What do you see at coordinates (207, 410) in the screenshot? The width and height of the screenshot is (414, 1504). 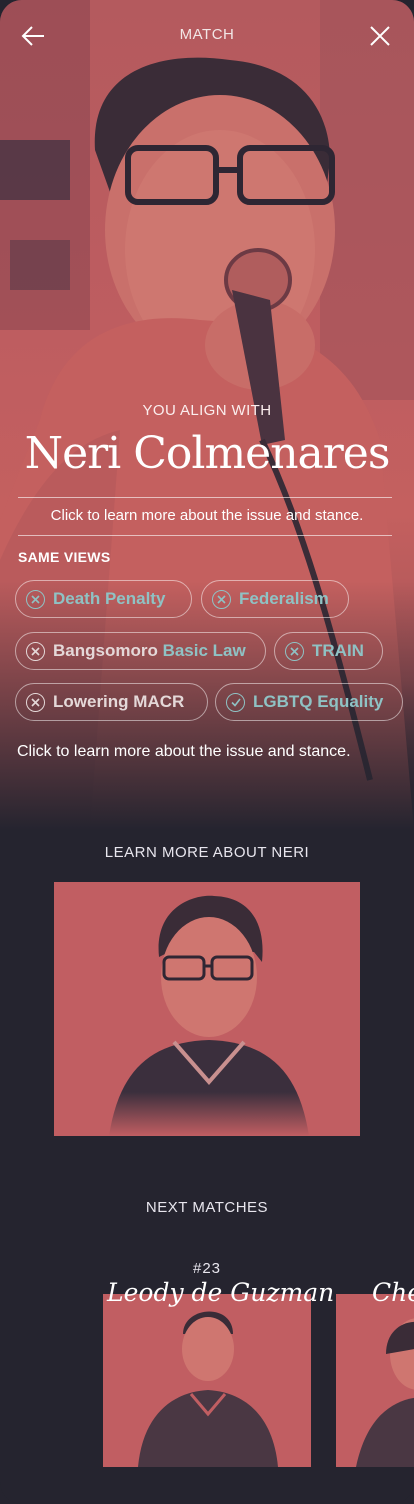 I see `align-label: YOU ALIGN WITH` at bounding box center [207, 410].